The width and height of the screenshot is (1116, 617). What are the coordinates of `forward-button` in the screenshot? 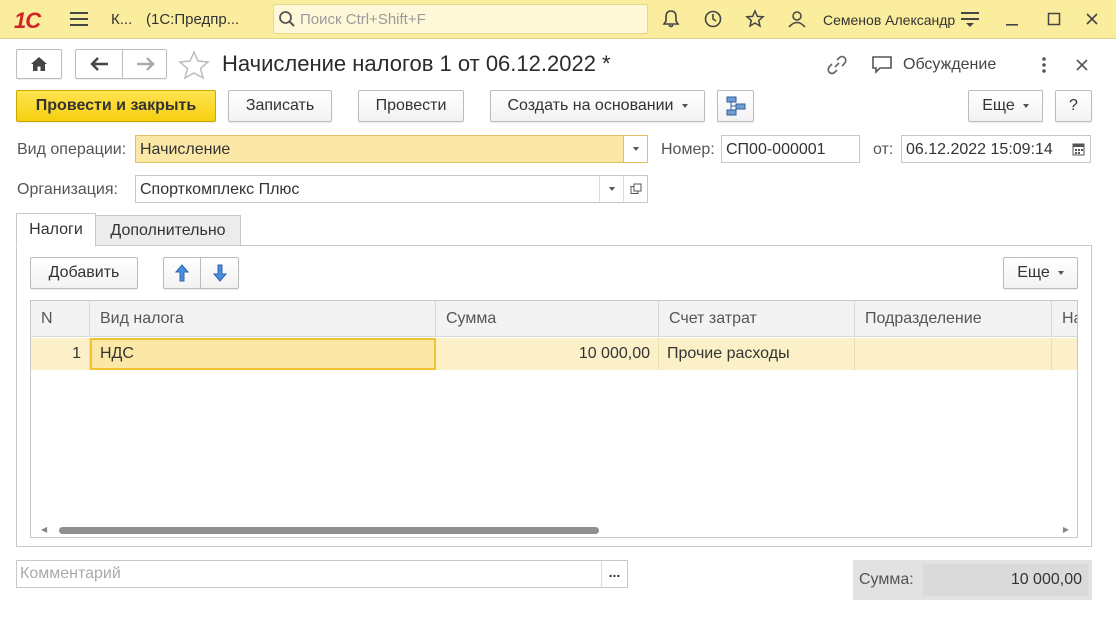 It's located at (144, 64).